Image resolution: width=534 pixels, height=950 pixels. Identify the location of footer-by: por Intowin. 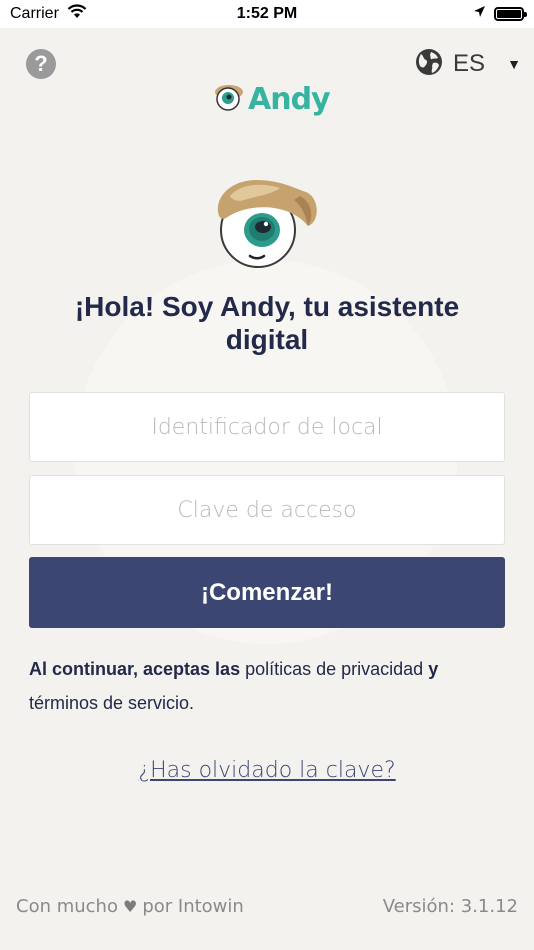
(193, 906).